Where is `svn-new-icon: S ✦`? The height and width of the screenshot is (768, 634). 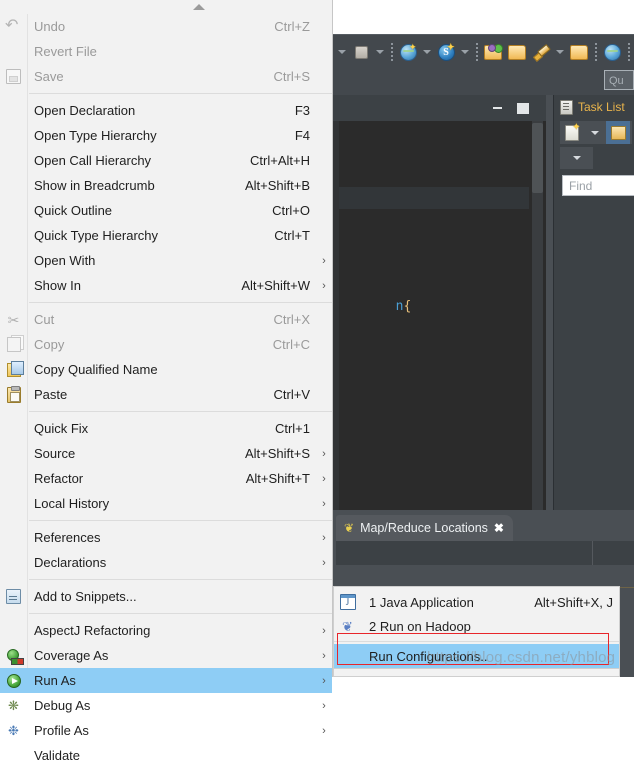
svn-new-icon: S ✦ is located at coordinates (446, 52).